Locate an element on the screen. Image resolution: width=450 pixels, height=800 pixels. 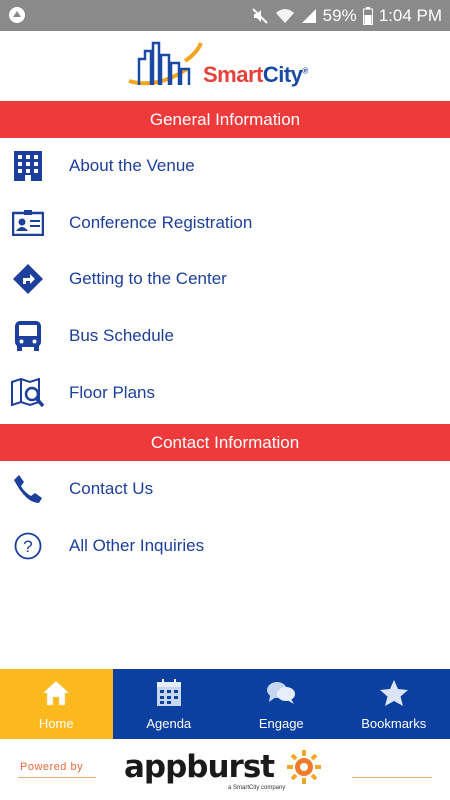
list-item-bus-schedule: Bus Schedule is located at coordinates (225, 336).